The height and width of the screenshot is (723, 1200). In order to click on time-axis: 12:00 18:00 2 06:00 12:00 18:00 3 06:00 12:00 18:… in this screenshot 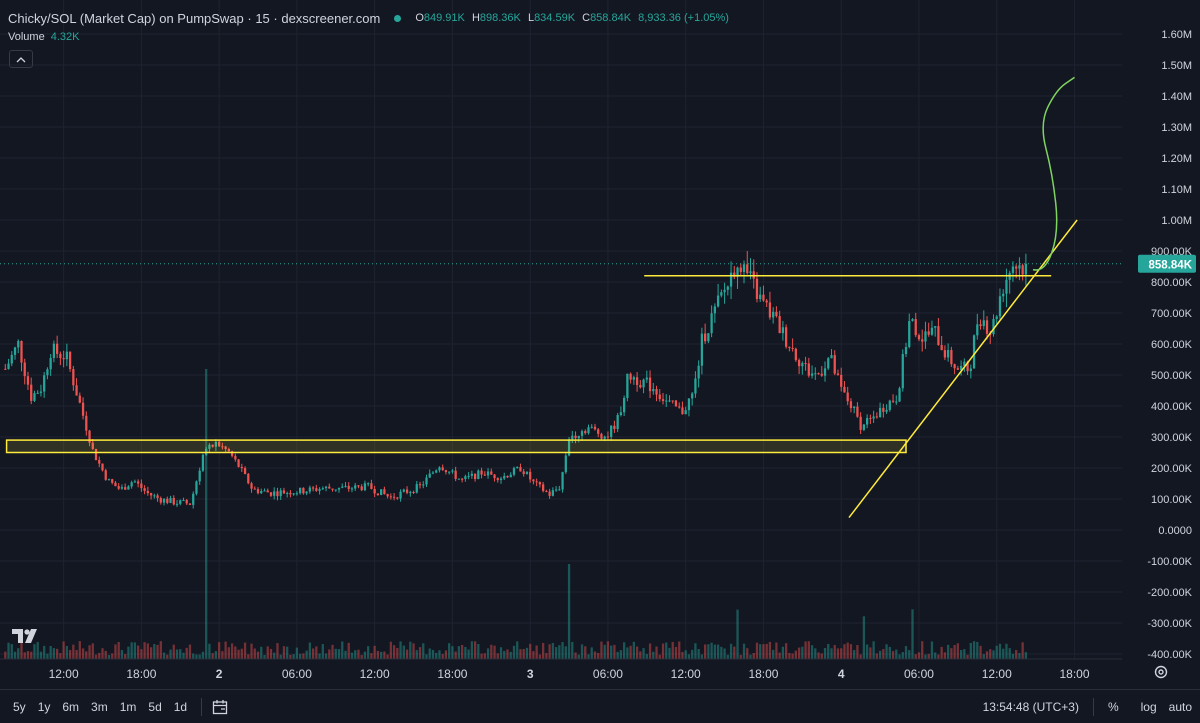, I will do `click(561, 669)`.